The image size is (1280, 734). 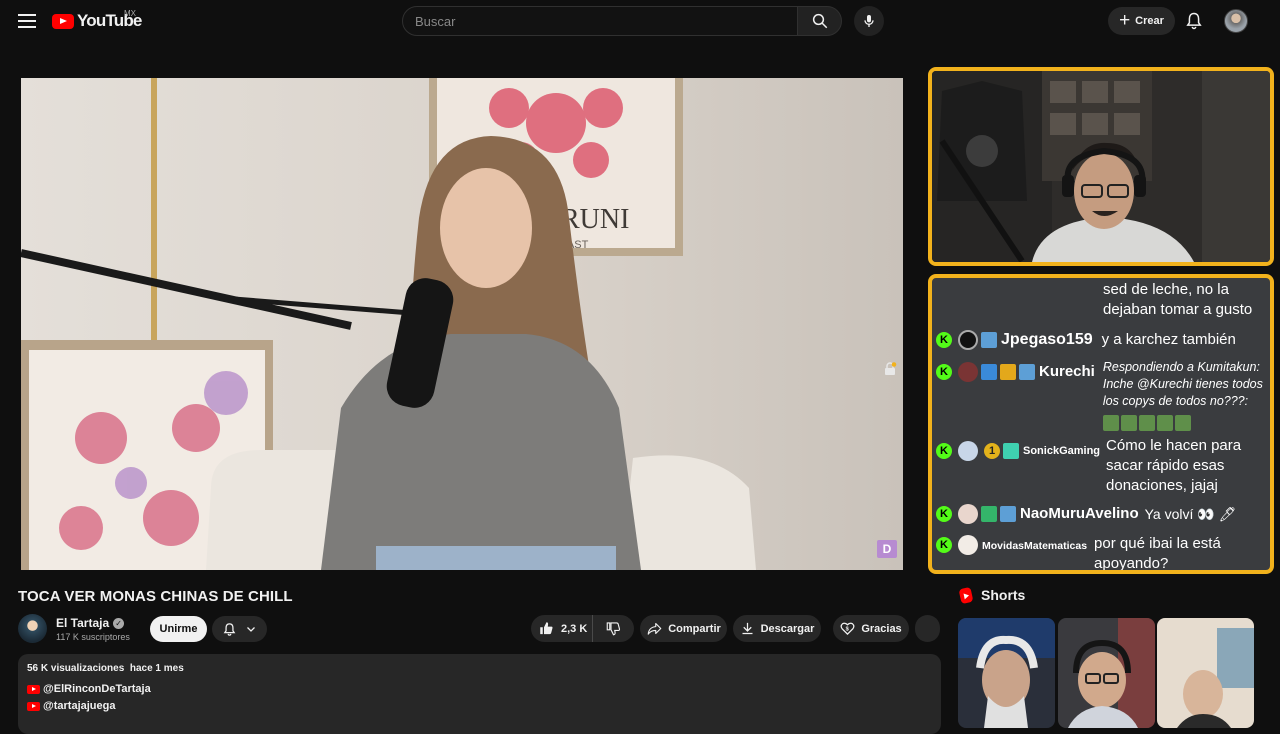 What do you see at coordinates (787, 628) in the screenshot?
I see `download-label: Descargar` at bounding box center [787, 628].